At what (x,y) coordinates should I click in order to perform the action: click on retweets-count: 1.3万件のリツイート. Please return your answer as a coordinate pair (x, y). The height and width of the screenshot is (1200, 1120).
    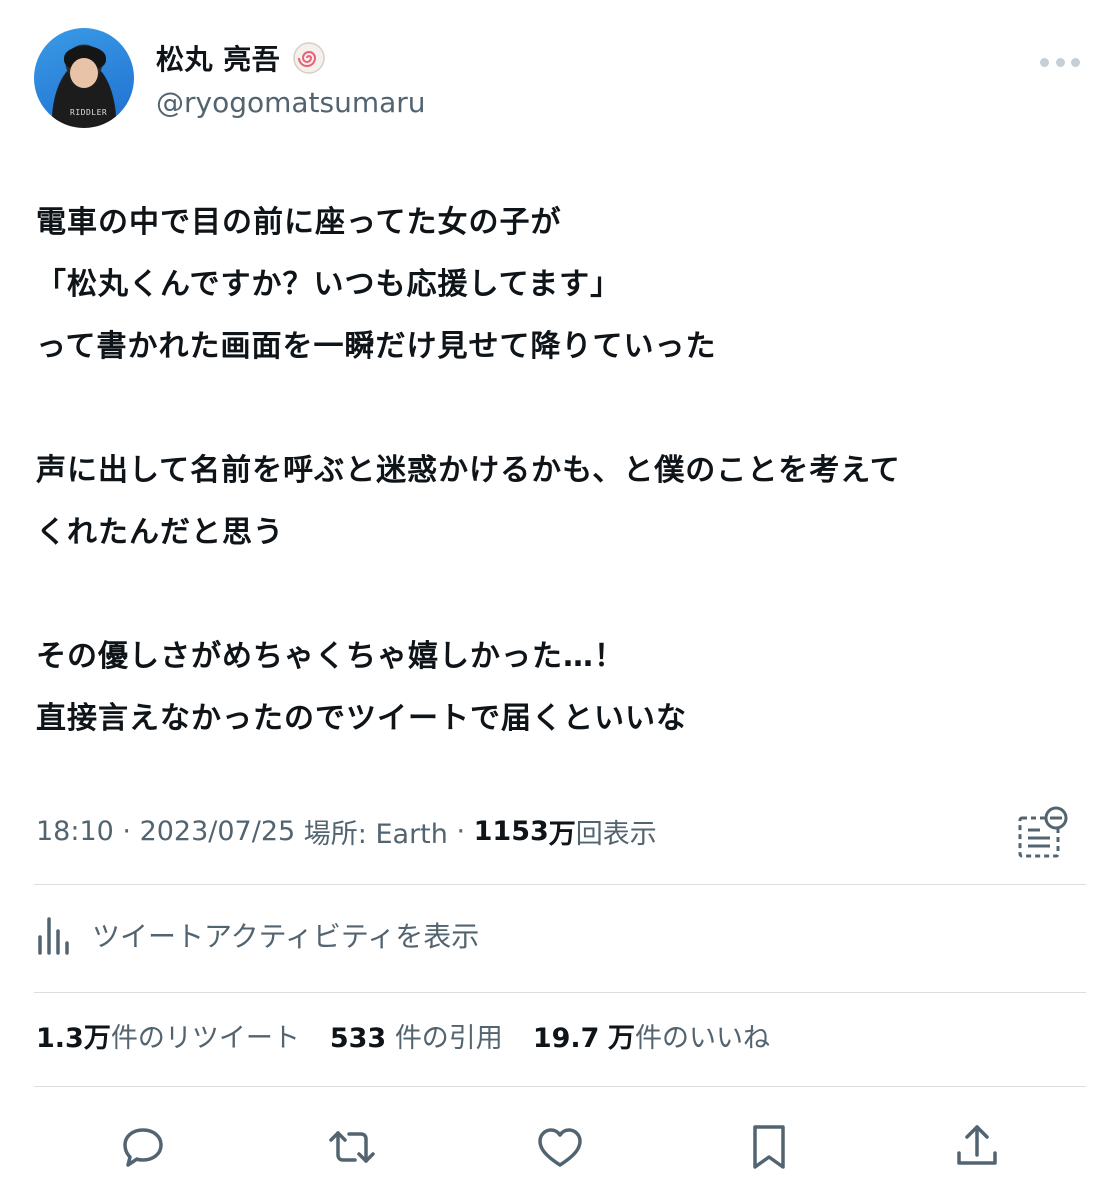
    Looking at the image, I should click on (168, 1035).